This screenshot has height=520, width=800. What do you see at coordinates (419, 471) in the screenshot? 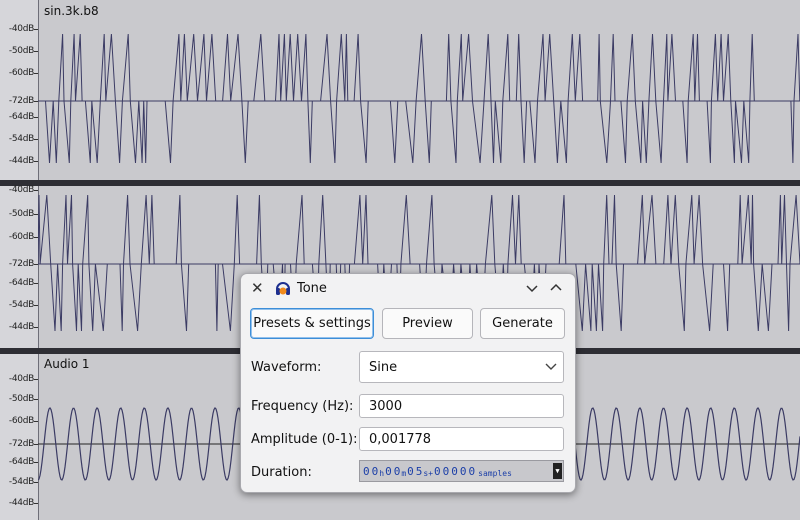
I see `duration-seconds-digit: 5` at bounding box center [419, 471].